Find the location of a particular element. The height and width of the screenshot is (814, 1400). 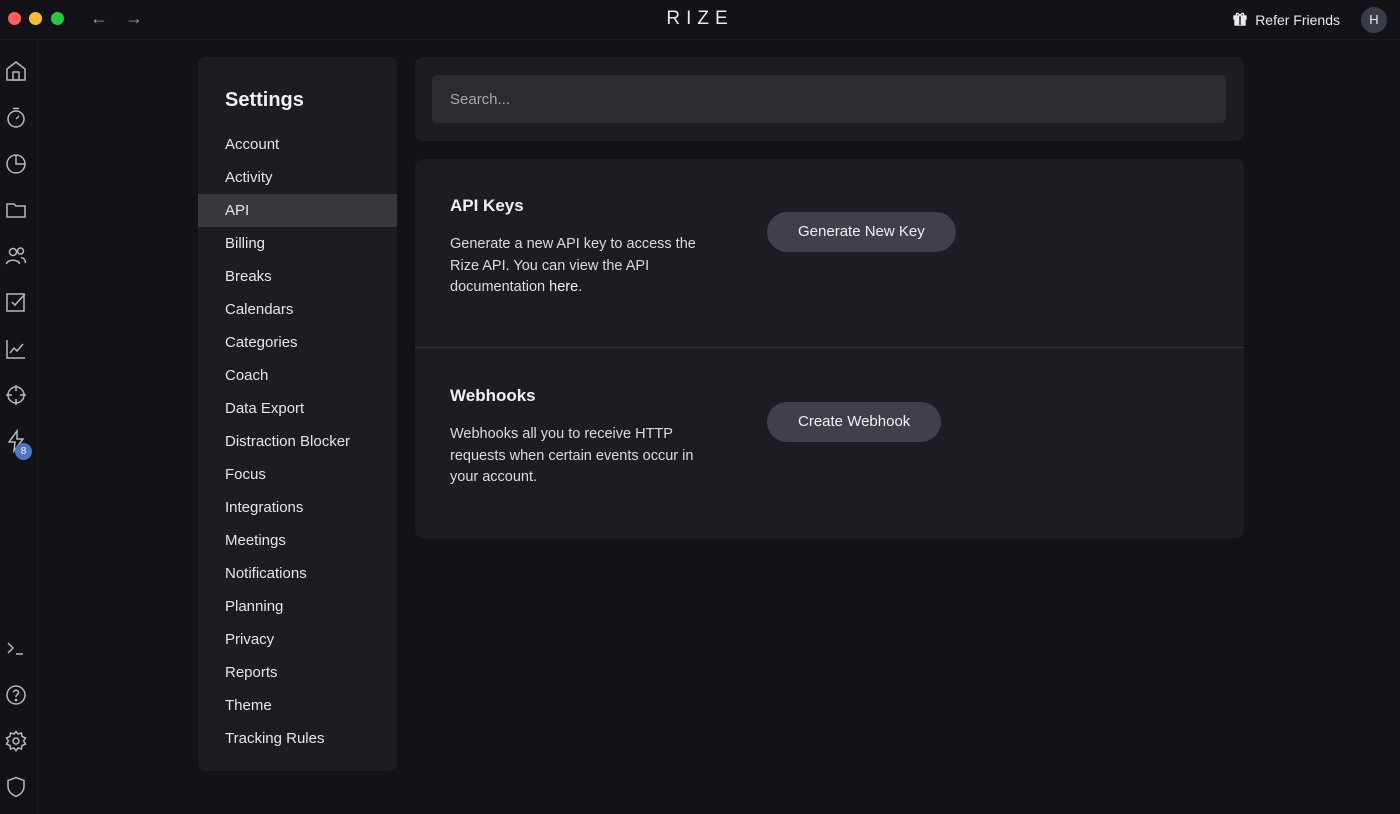

search-input is located at coordinates (829, 99).